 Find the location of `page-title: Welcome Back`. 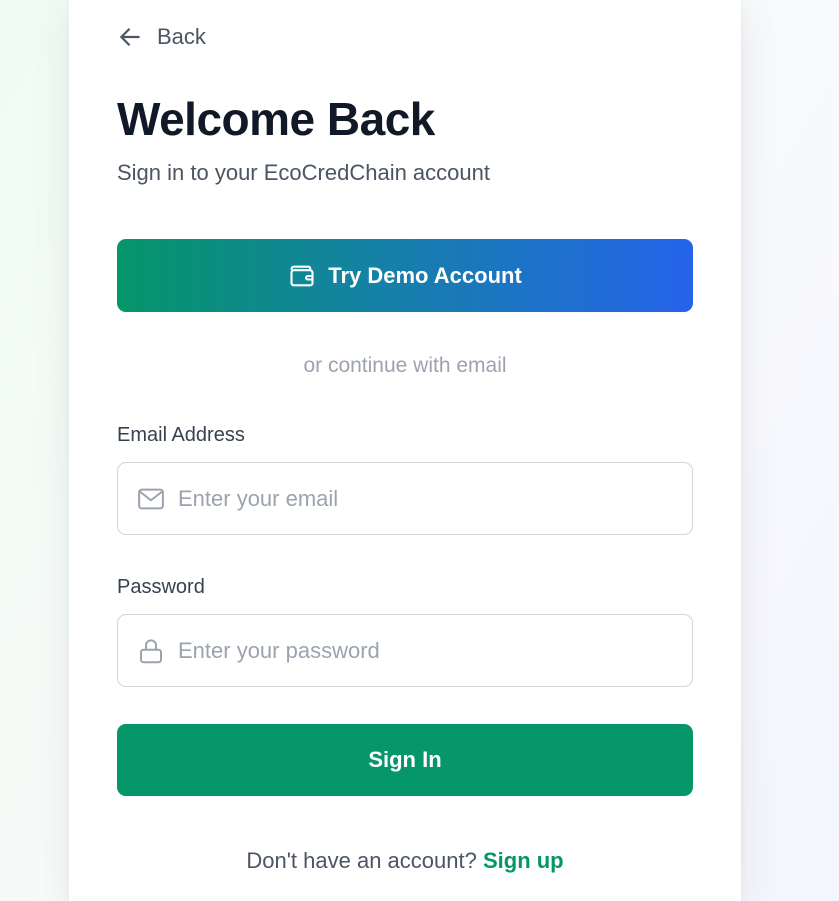

page-title: Welcome Back is located at coordinates (276, 119).